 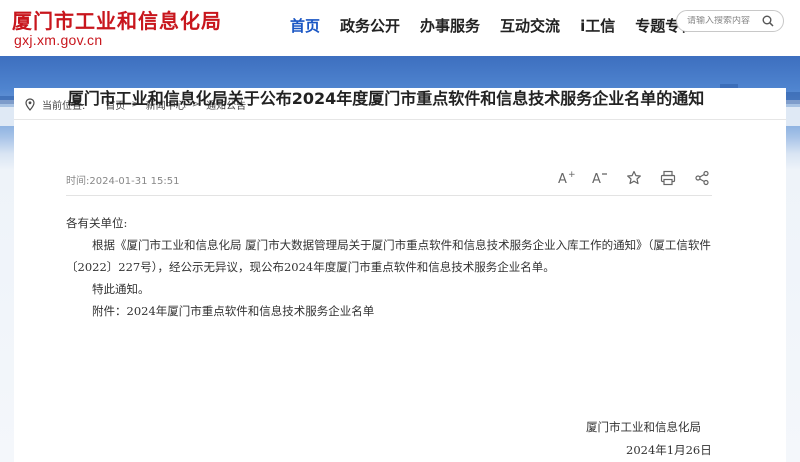 I want to click on salutation: 各有关单位:, so click(x=97, y=223).